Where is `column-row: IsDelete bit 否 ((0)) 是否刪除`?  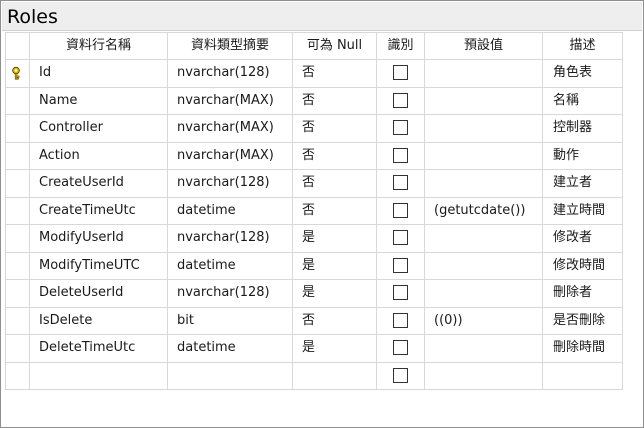 column-row: IsDelete bit 否 ((0)) 是否刪除 is located at coordinates (314, 320).